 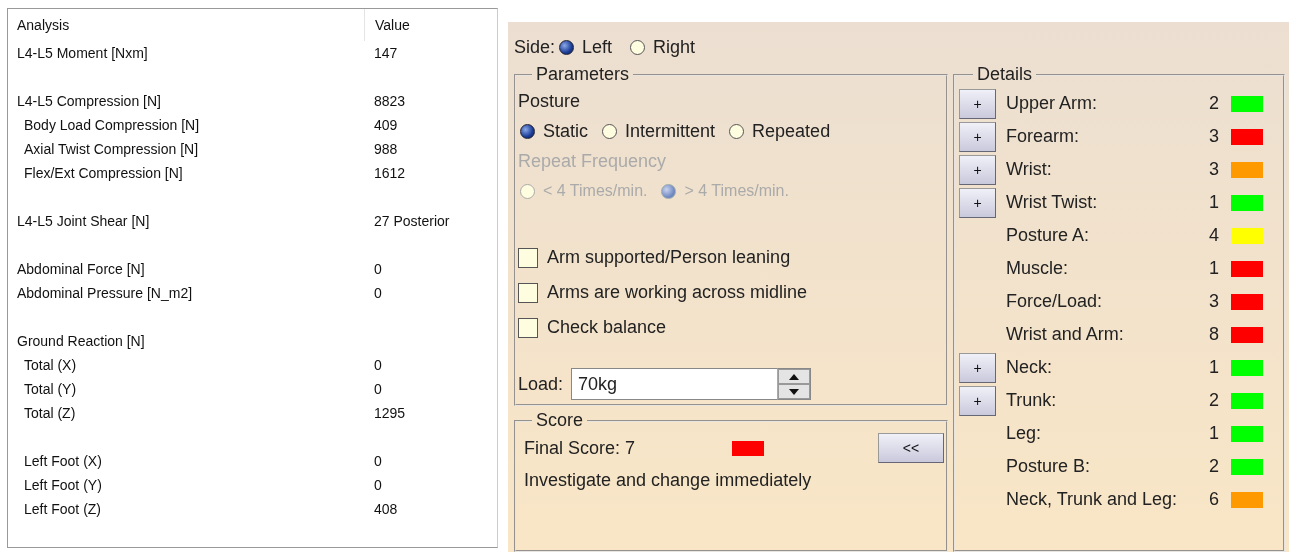 What do you see at coordinates (541, 384) in the screenshot?
I see `load-label: Load:` at bounding box center [541, 384].